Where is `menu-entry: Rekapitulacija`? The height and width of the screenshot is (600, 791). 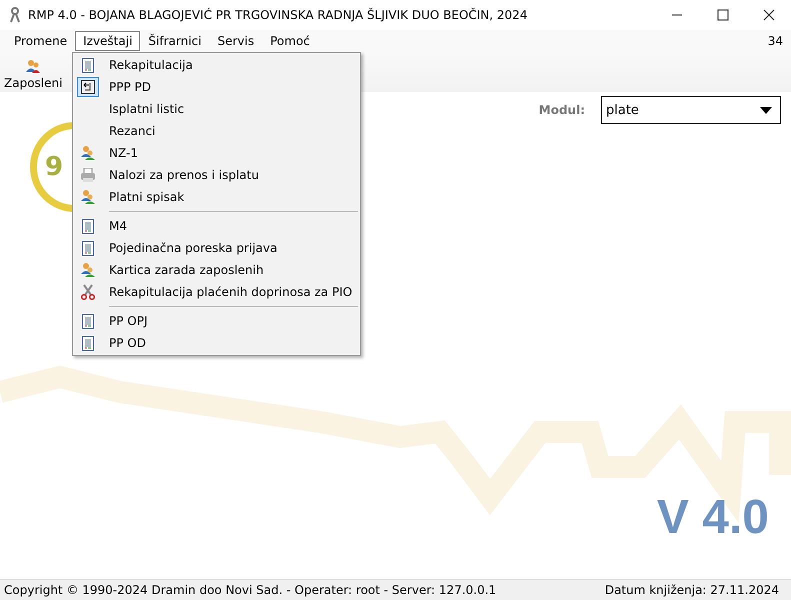 menu-entry: Rekapitulacija is located at coordinates (216, 65).